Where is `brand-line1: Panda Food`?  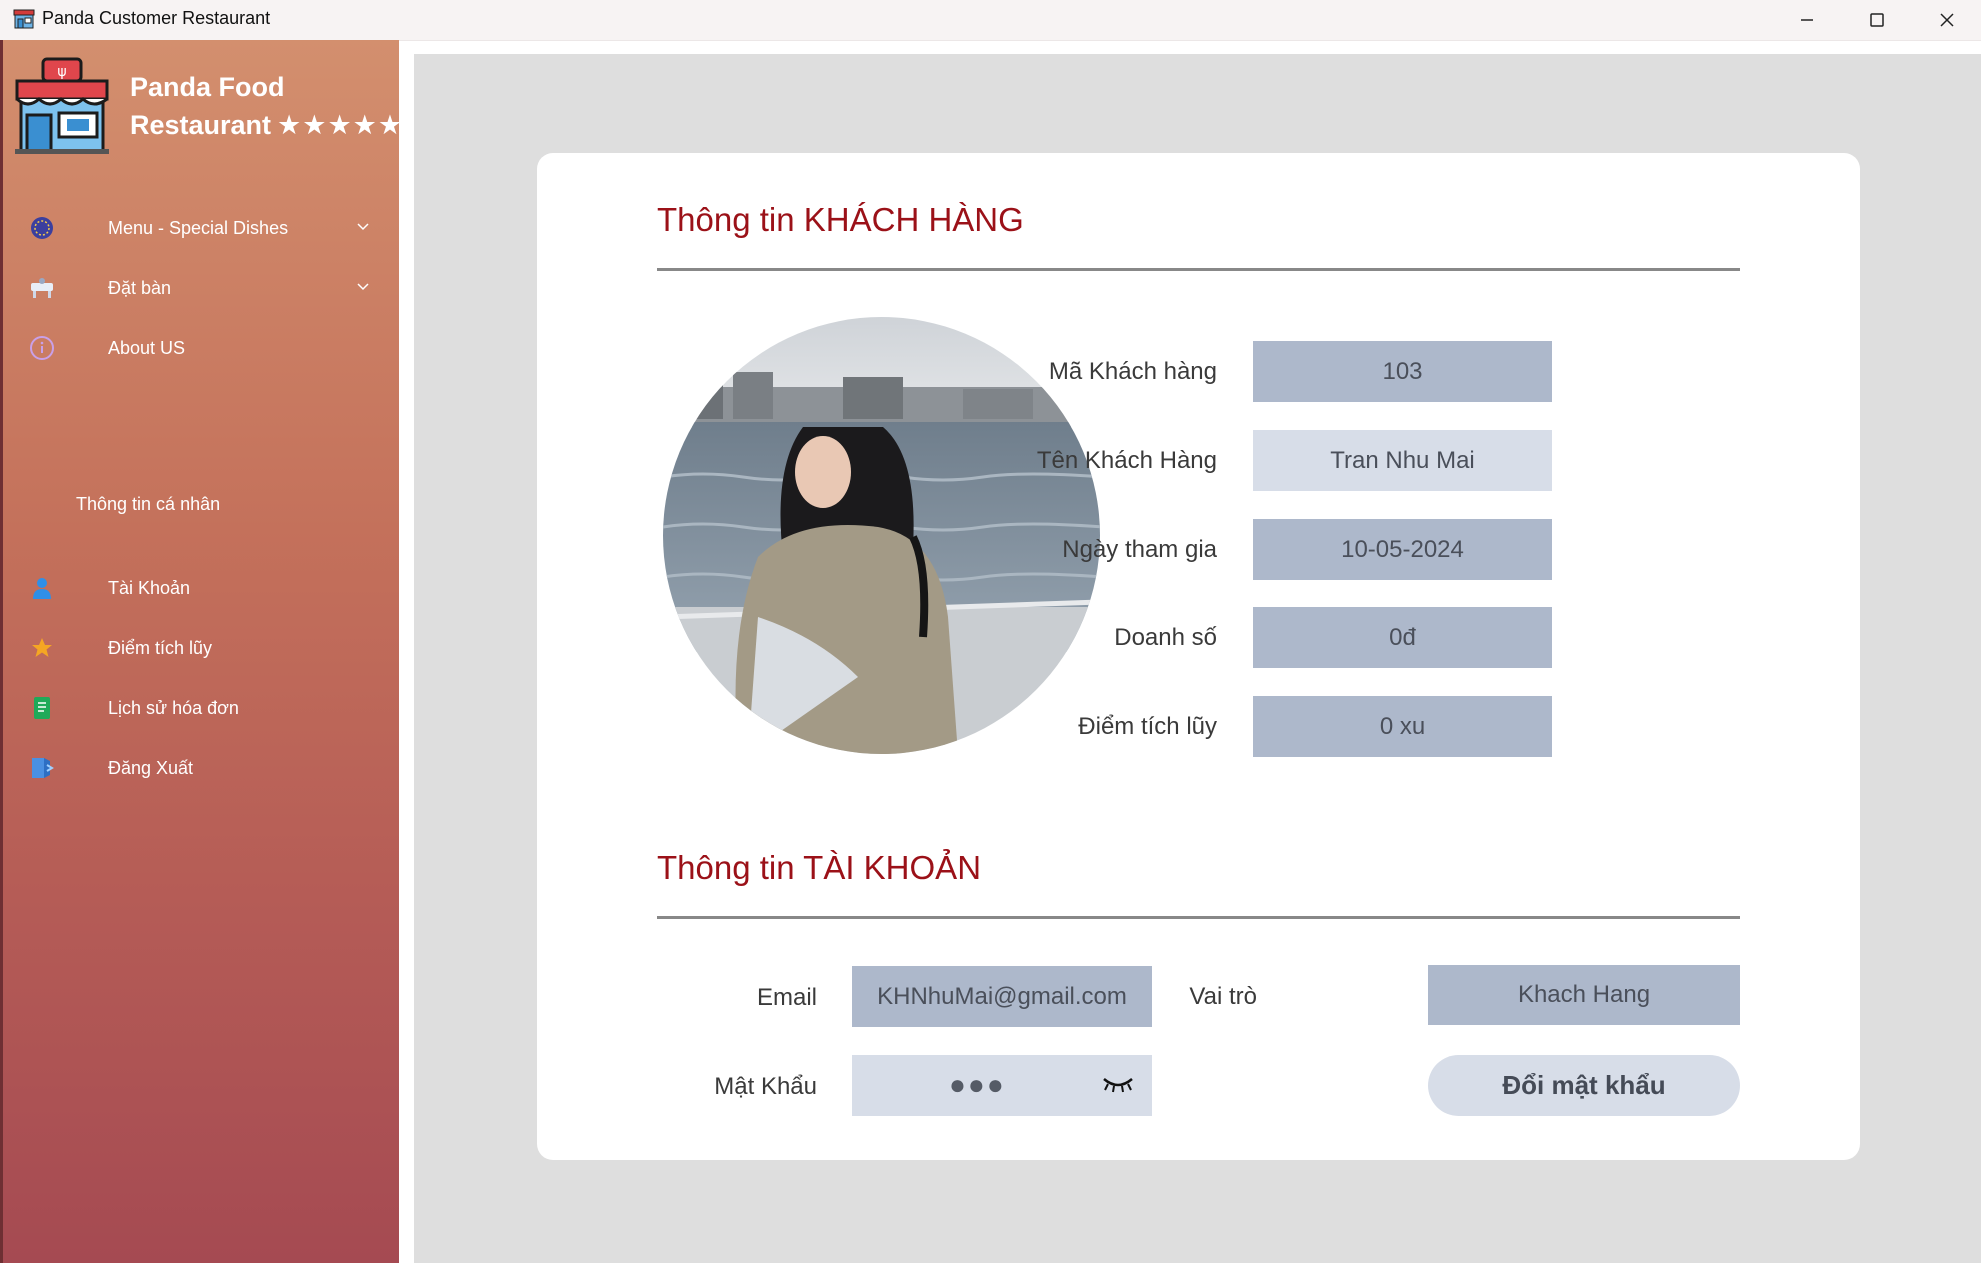
brand-line1: Panda Food is located at coordinates (207, 87).